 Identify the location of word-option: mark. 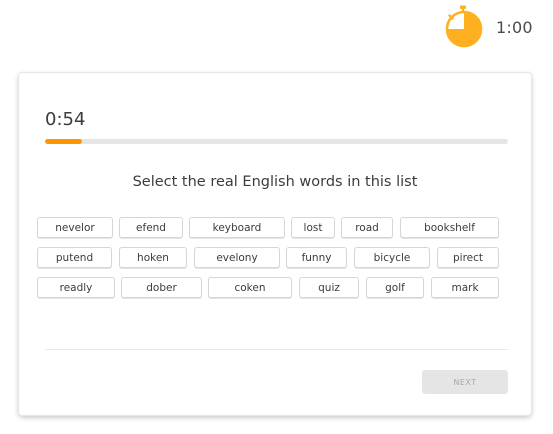
(465, 287).